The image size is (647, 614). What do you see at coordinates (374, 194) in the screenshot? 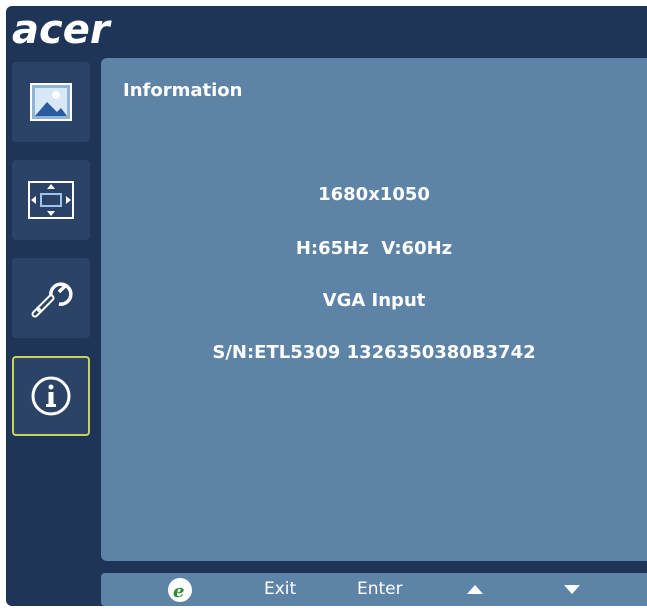
I see `resolution-text: 1680x1050` at bounding box center [374, 194].